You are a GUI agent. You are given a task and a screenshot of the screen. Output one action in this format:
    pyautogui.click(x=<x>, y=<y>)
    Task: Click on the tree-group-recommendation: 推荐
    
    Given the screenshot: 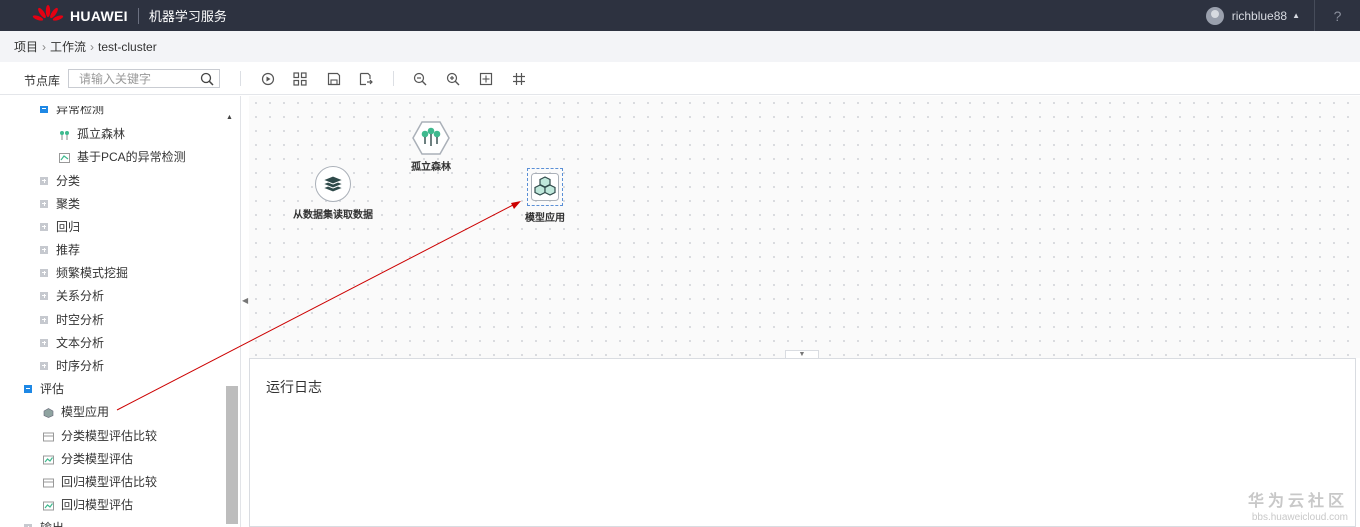 What is the action you would take?
    pyautogui.click(x=60, y=249)
    